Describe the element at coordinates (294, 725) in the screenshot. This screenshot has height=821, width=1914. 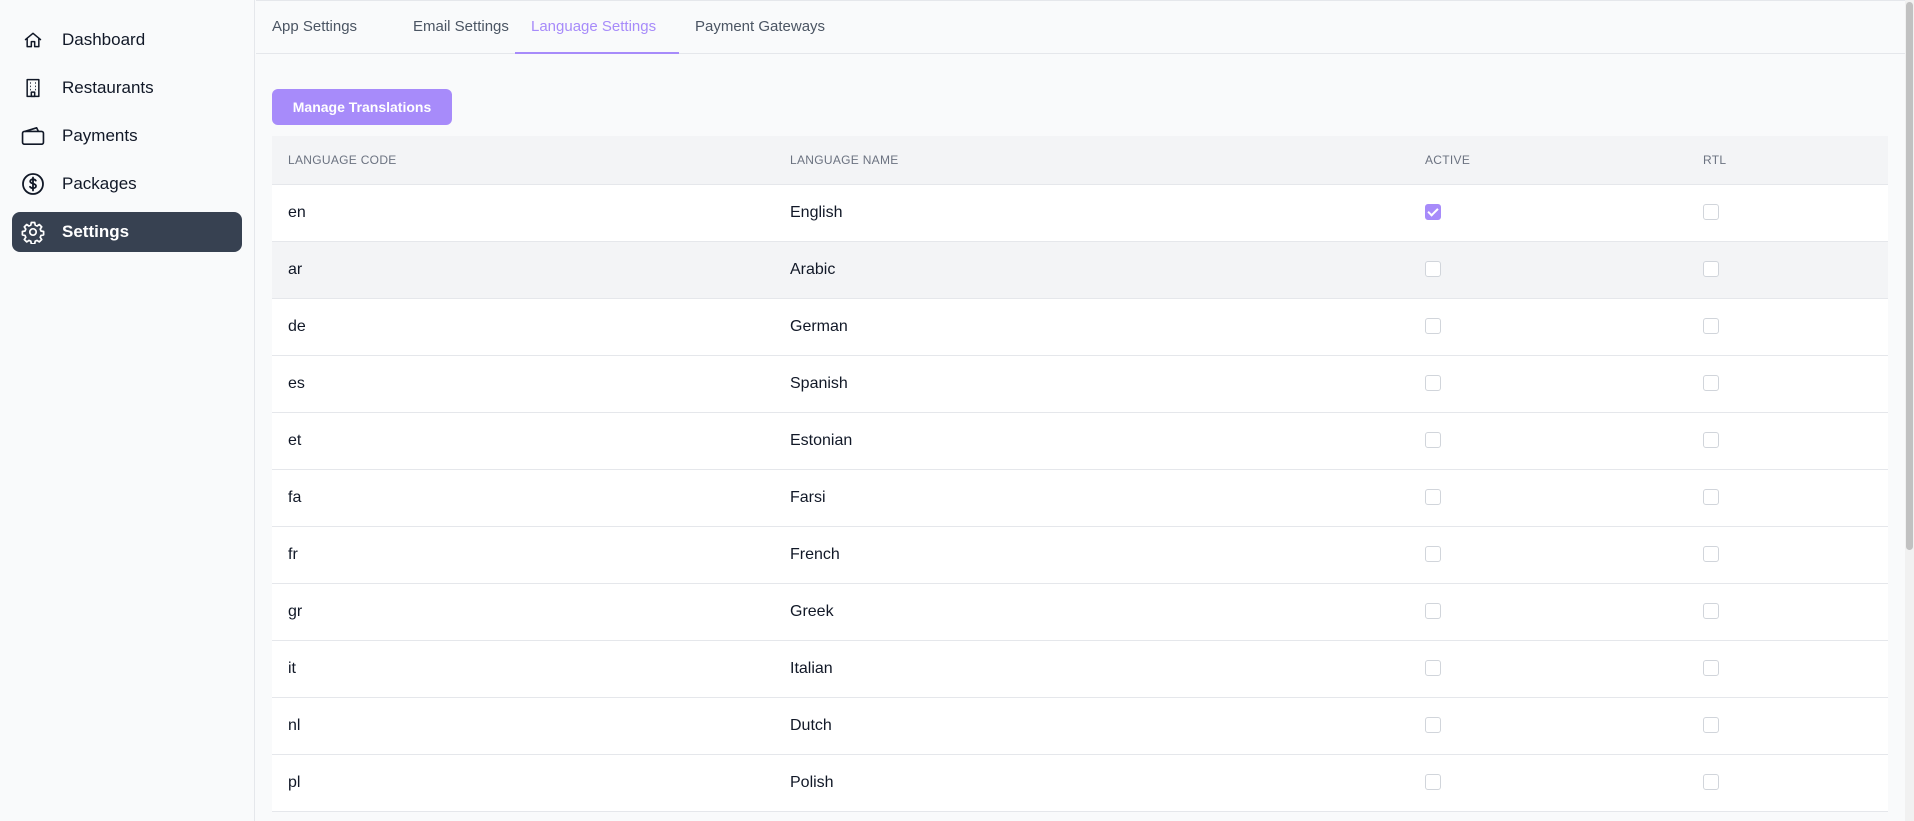
I see `language-code-cell: nl` at that location.